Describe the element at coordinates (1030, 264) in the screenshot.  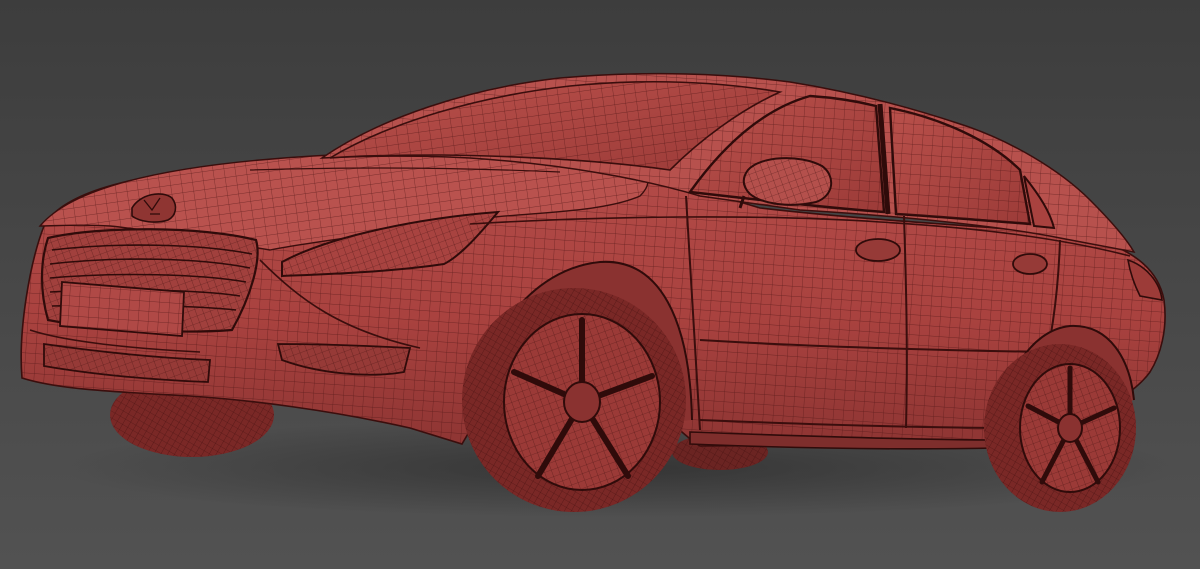
I see `rear-door-handle` at that location.